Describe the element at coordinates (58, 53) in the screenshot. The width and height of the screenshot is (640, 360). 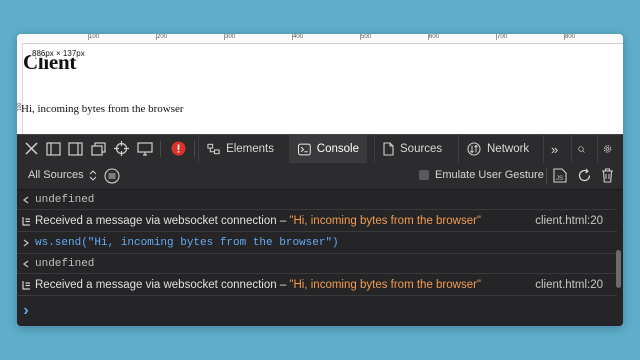
I see `dimensions-badge: 886px × 137px` at that location.